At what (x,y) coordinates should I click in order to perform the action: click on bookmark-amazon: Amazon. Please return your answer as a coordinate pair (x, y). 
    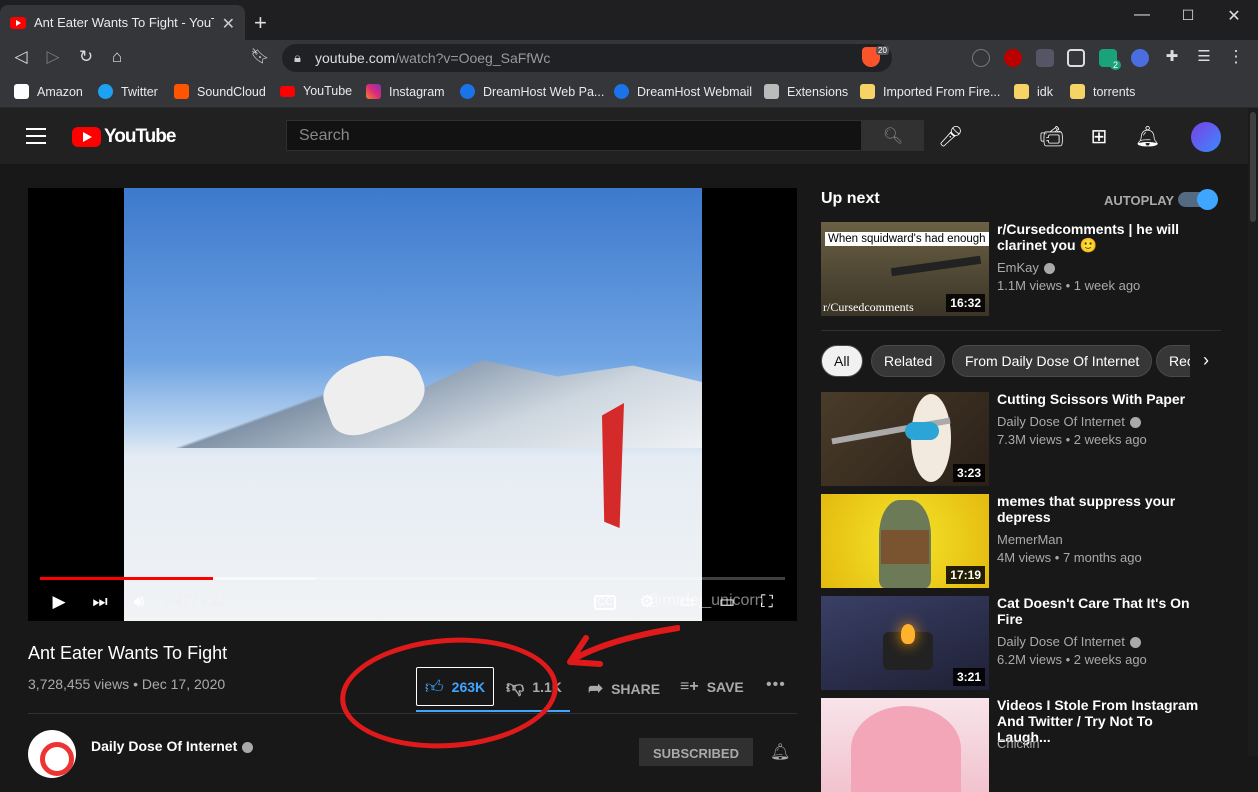
    Looking at the image, I should click on (48, 91).